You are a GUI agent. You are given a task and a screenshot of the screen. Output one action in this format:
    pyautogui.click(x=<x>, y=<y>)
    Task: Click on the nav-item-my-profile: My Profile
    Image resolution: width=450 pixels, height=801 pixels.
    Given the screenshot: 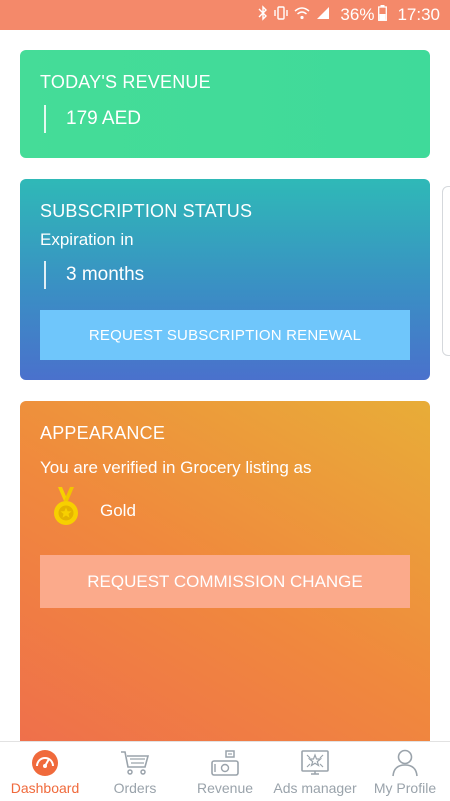 What is the action you would take?
    pyautogui.click(x=405, y=771)
    